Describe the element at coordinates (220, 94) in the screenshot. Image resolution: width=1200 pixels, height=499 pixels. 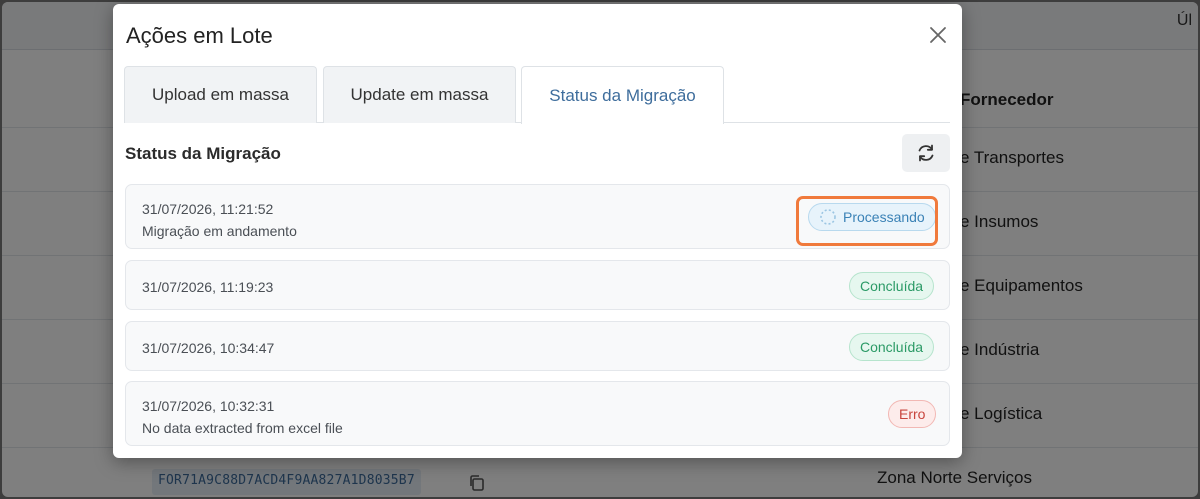
I see `tab-upload-em-massa: Upload em massa` at that location.